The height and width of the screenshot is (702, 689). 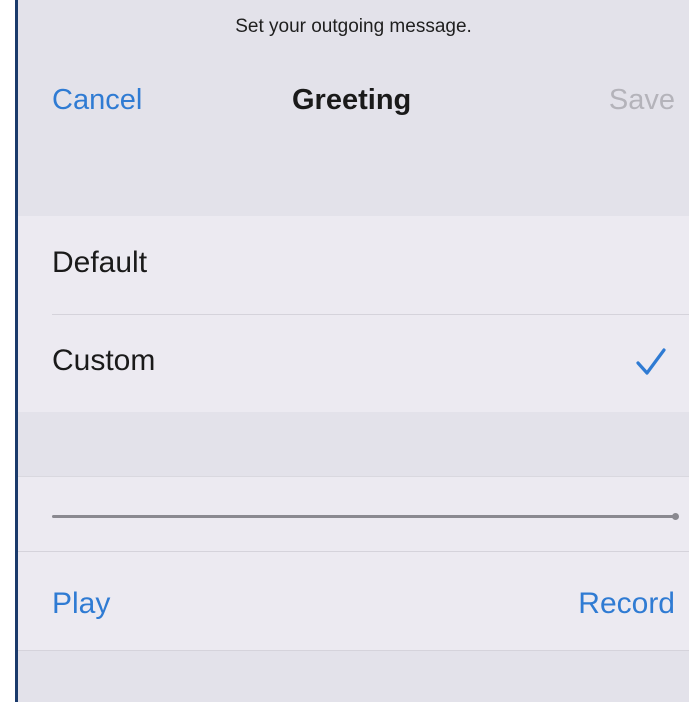 I want to click on navigation-bar: Cancel Greeting Save, so click(x=353, y=103).